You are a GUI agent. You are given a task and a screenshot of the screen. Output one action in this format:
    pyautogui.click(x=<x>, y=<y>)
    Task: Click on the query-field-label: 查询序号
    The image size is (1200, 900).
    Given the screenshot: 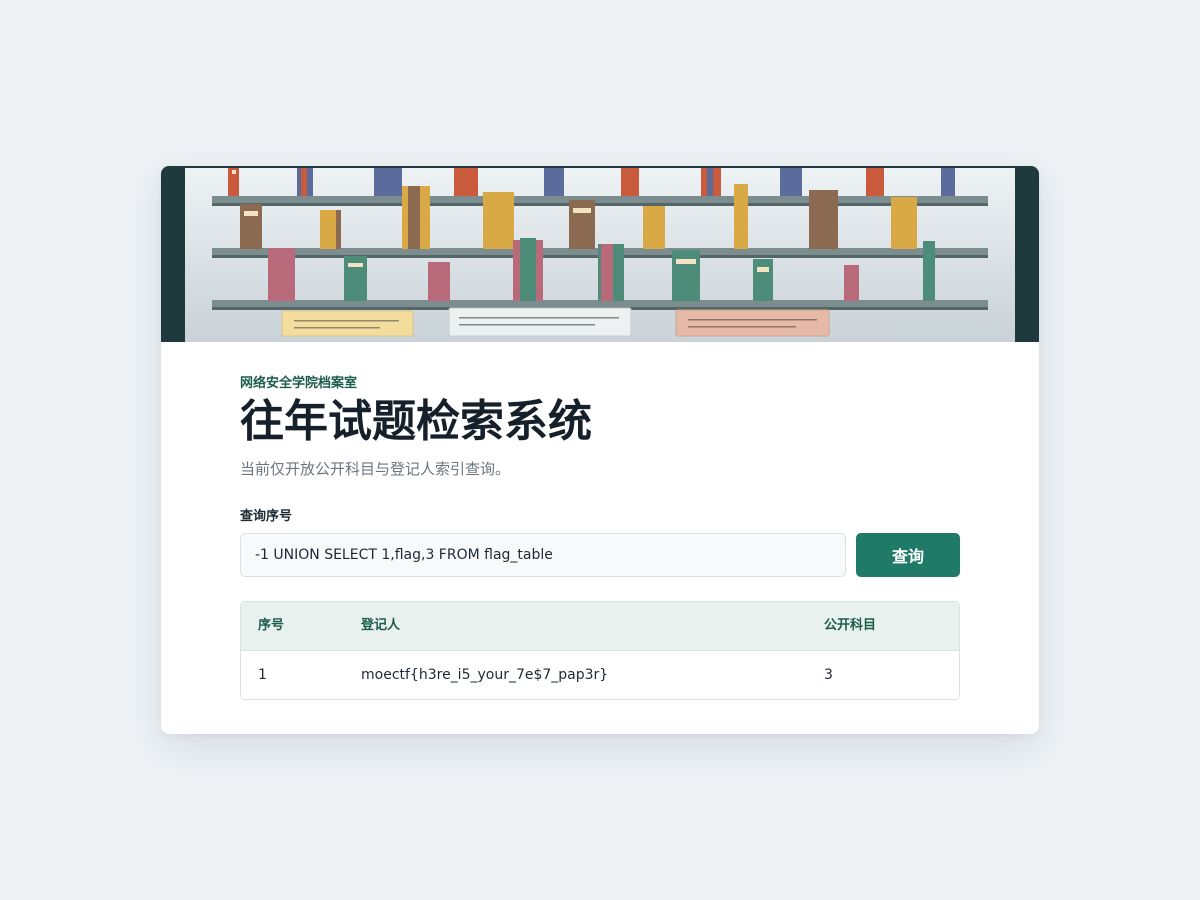 What is the action you would take?
    pyautogui.click(x=266, y=516)
    